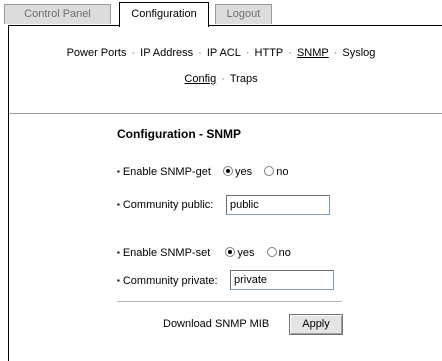 The height and width of the screenshot is (361, 442). What do you see at coordinates (166, 53) in the screenshot?
I see `nav-ip-address: IP Address` at bounding box center [166, 53].